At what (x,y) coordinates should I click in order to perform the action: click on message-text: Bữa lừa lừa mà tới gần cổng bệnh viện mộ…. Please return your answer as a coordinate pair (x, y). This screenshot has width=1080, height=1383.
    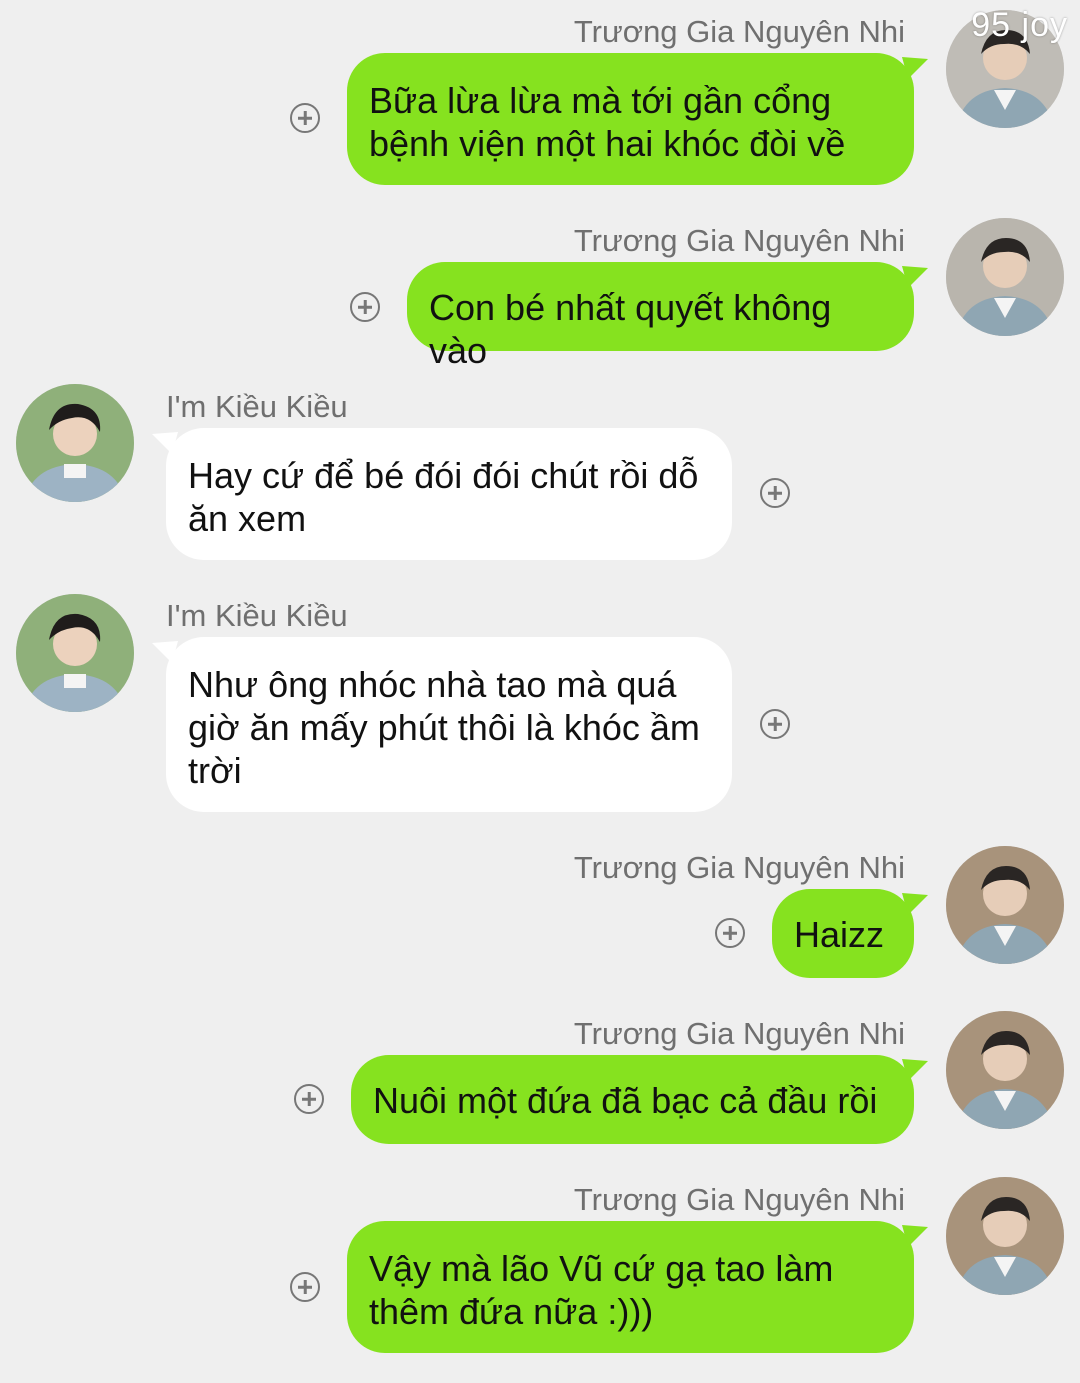
    Looking at the image, I should click on (607, 122).